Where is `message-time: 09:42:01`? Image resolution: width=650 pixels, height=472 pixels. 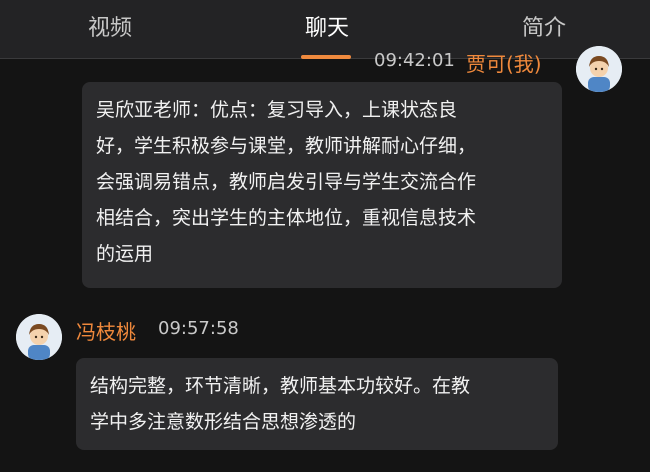 message-time: 09:42:01 is located at coordinates (414, 60).